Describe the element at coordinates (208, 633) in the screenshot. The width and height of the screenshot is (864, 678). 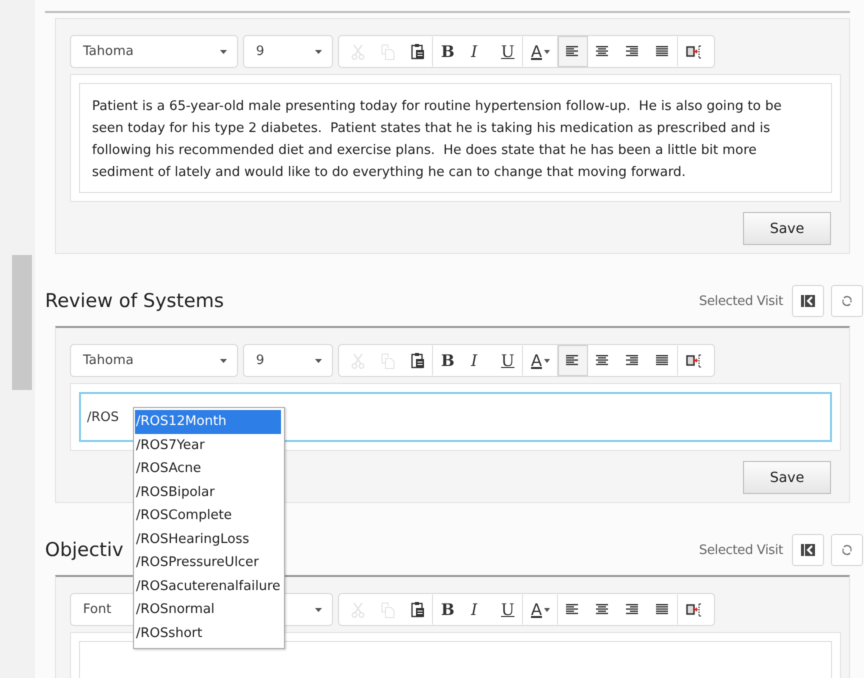
I see `autocomplete-option: /ROSshort` at that location.